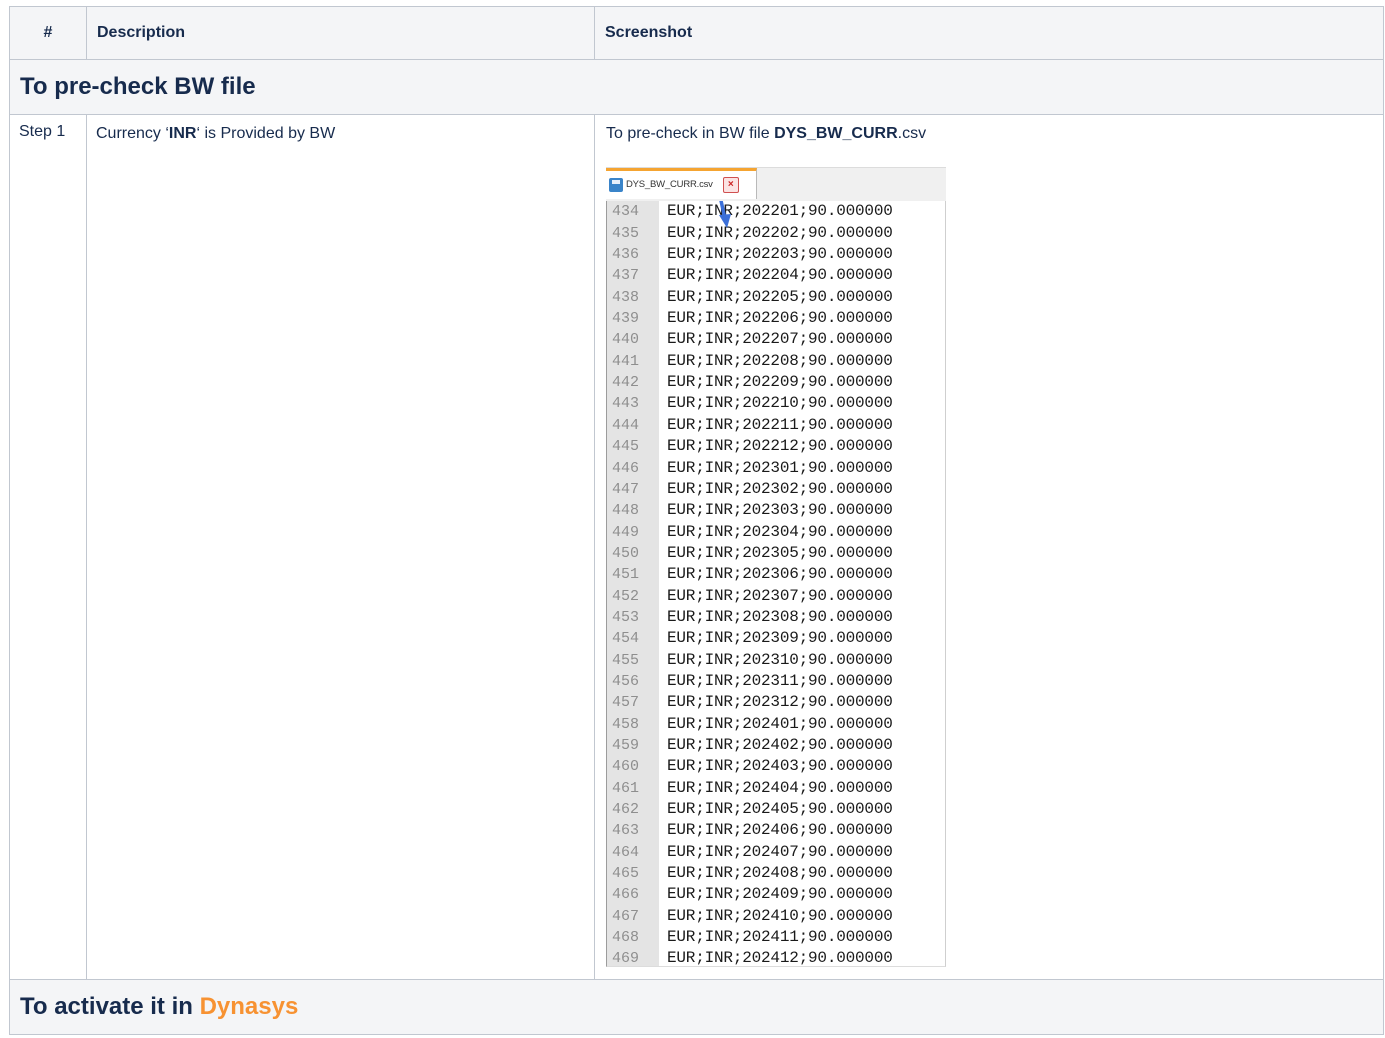 This screenshot has height=1038, width=1385. Describe the element at coordinates (626, 276) in the screenshot. I see `line-number: 437` at that location.